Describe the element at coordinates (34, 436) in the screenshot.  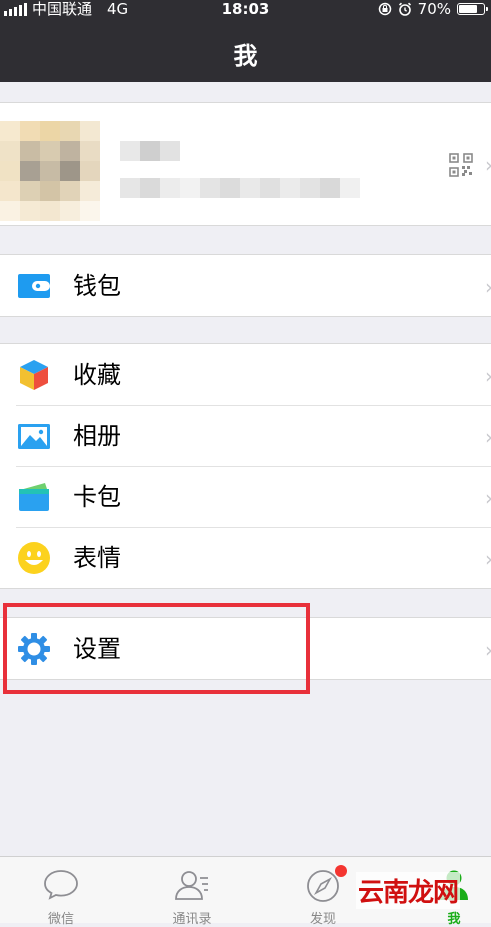
I see `album-icon` at that location.